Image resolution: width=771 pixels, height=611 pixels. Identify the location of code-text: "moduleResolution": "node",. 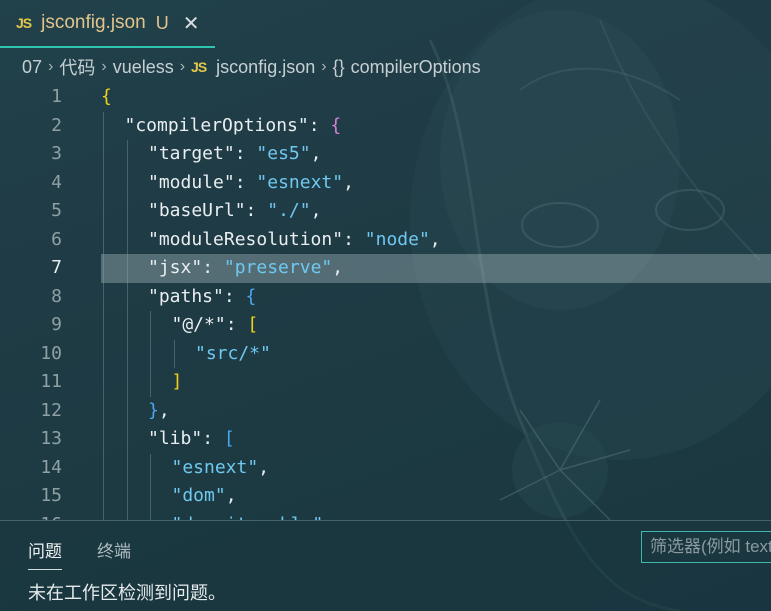
(294, 240).